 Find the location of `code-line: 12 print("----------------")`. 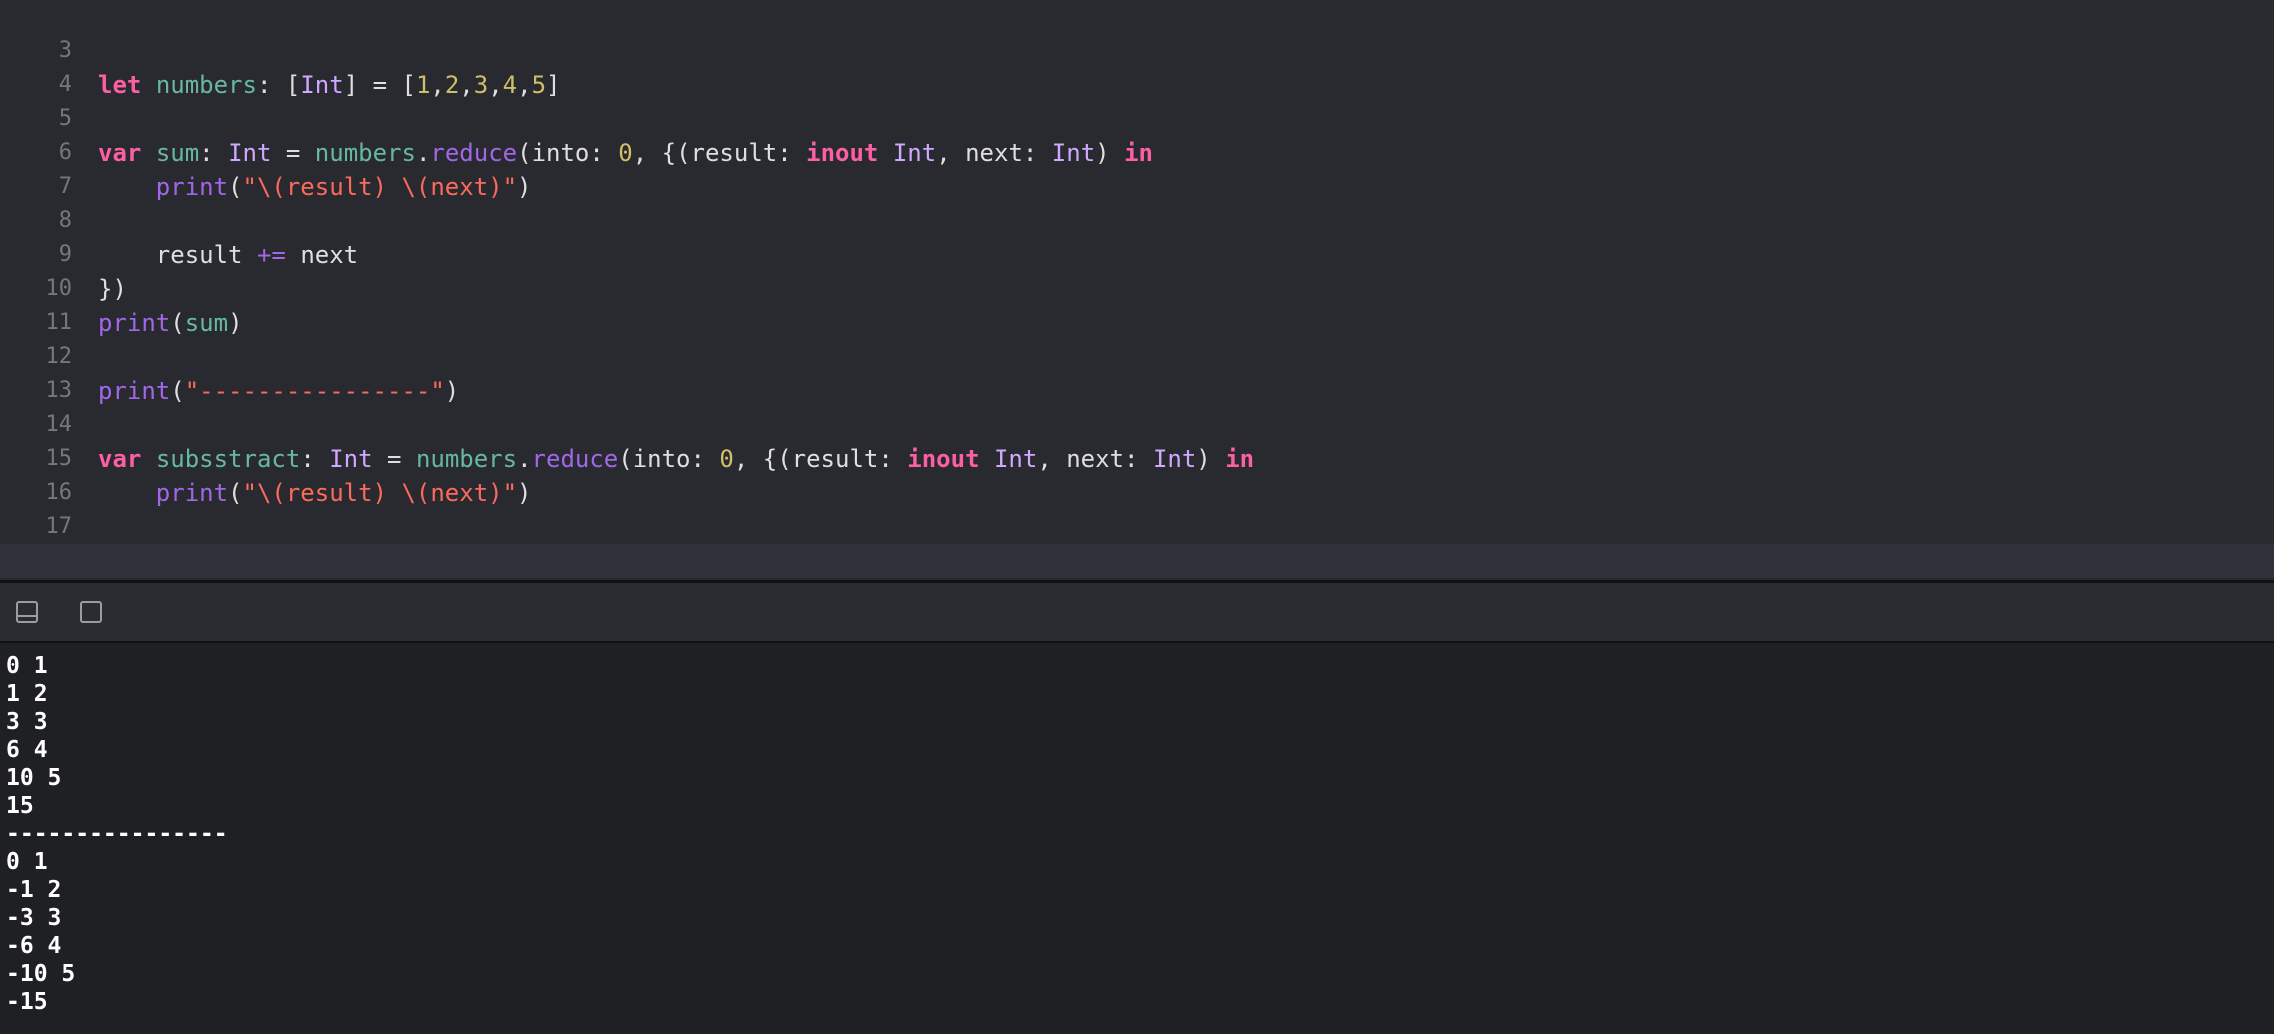

code-line: 12 print("----------------") is located at coordinates (1137, 355).